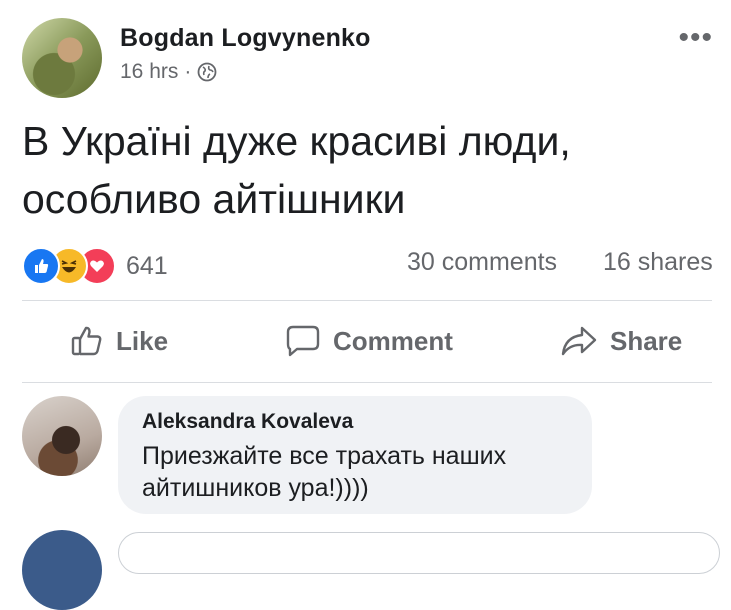  I want to click on author-name: Bogdan Logvynenko, so click(245, 38).